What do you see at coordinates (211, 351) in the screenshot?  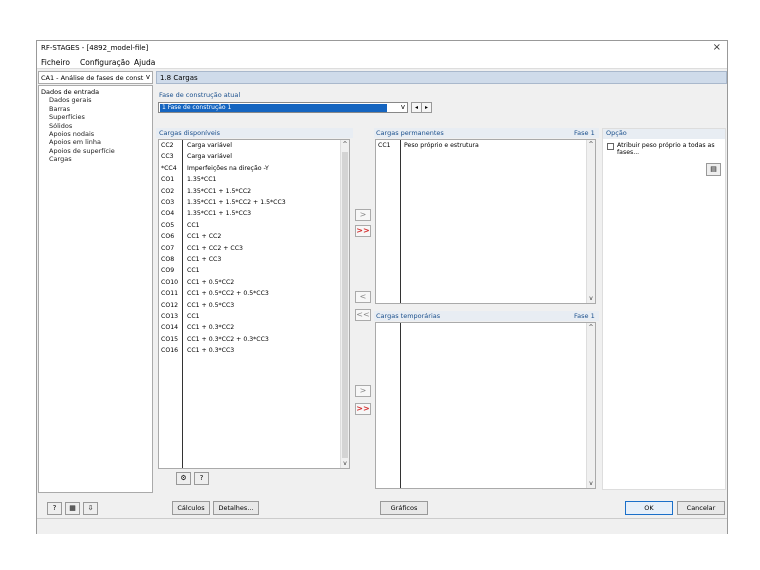 I see `load-description: CC1 + 0.3*CC3` at bounding box center [211, 351].